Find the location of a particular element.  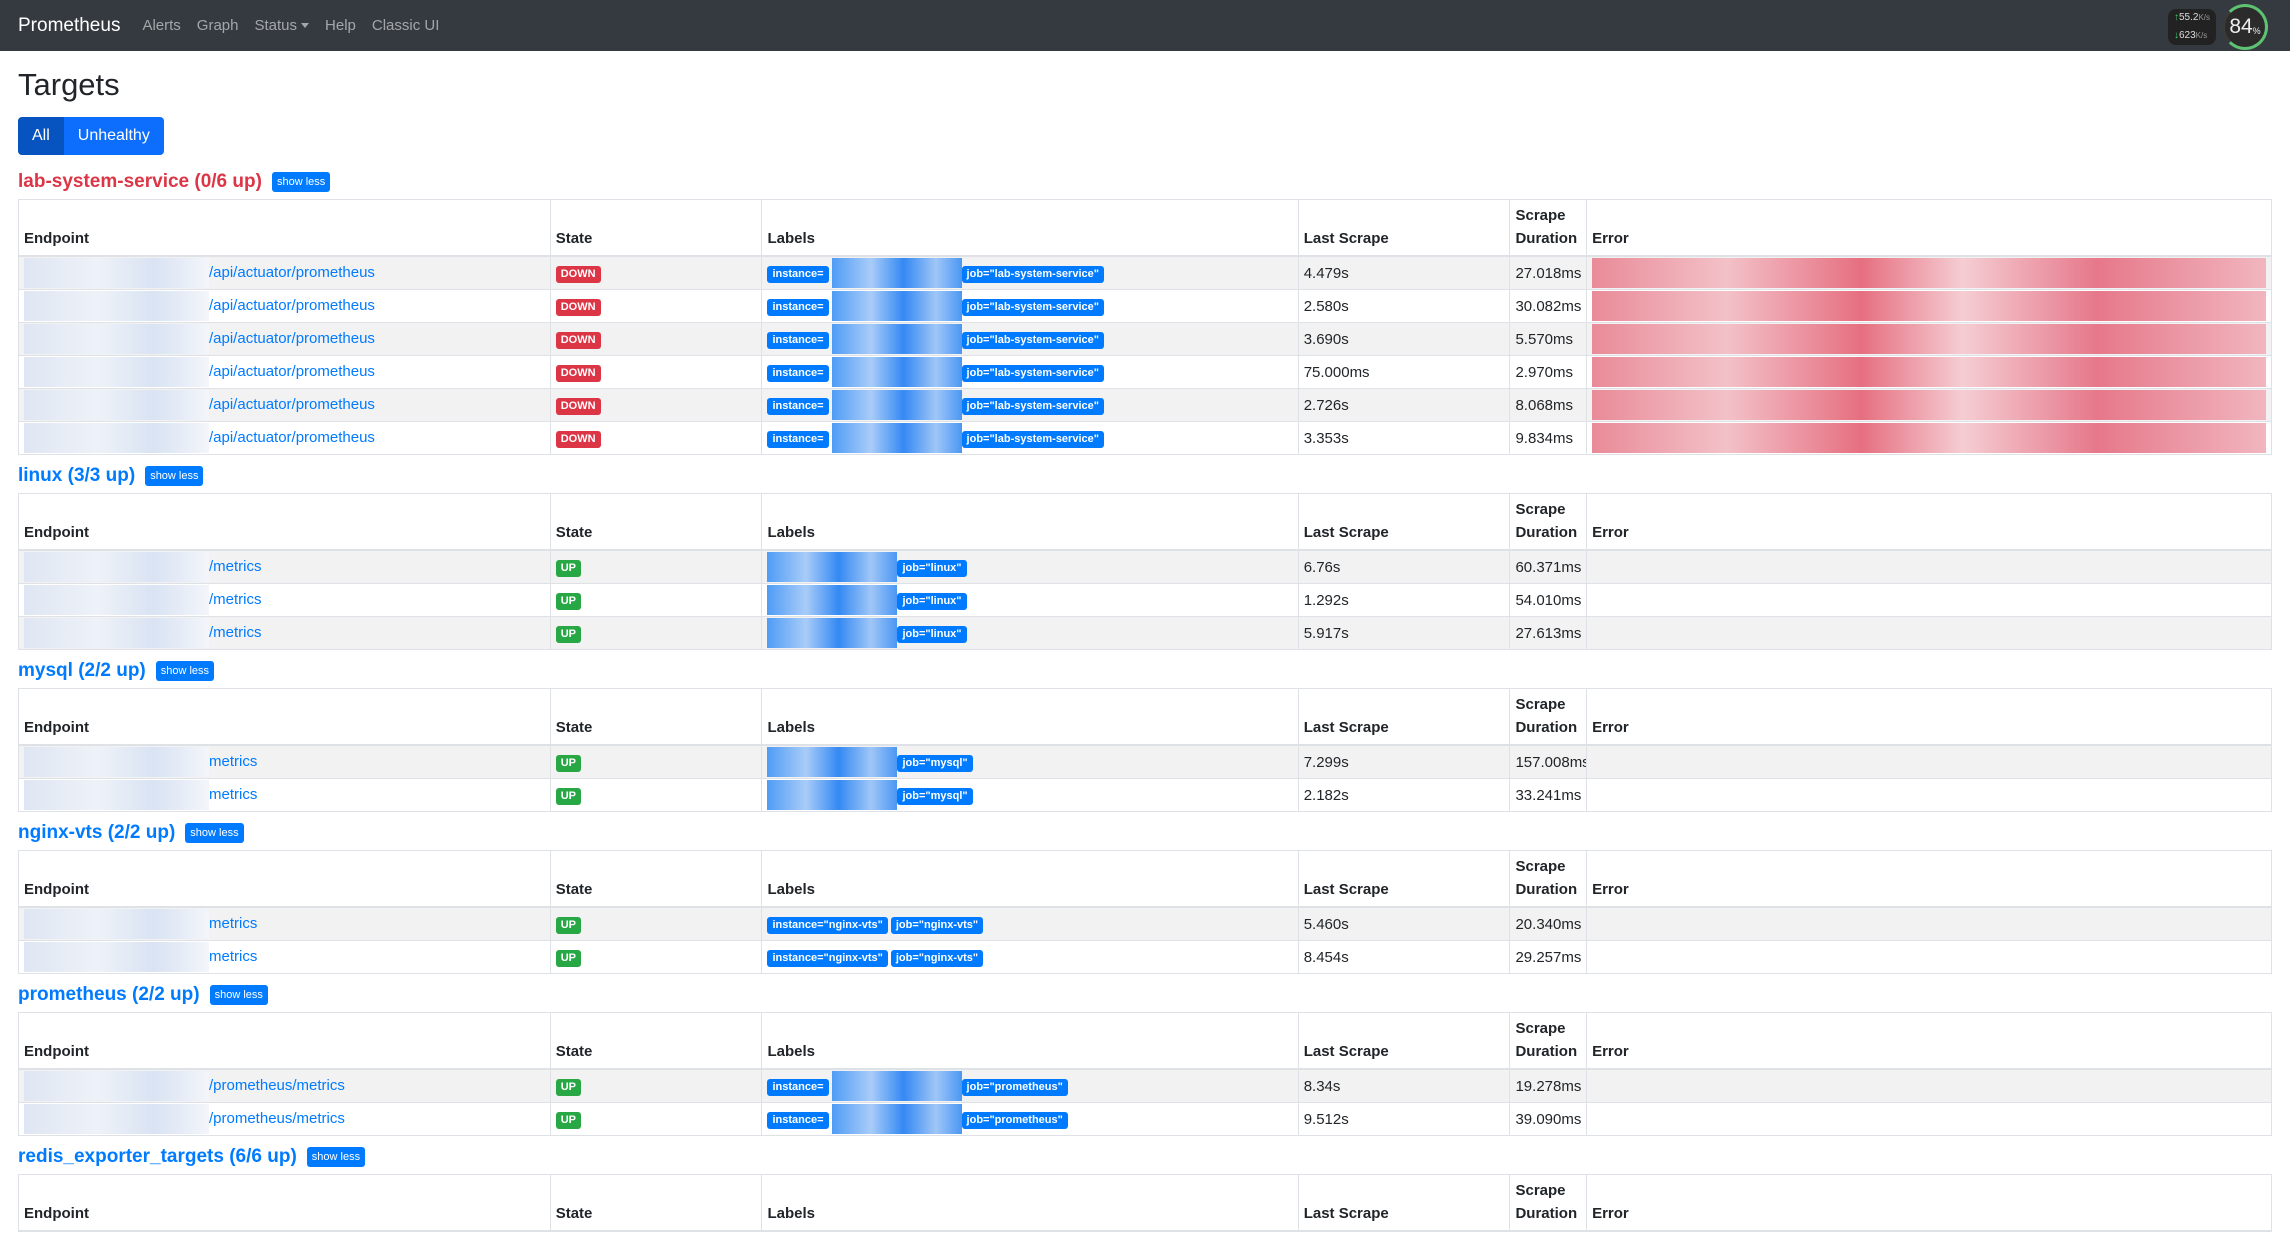

job-title: lab-system-service (0/6 up) is located at coordinates (140, 182).